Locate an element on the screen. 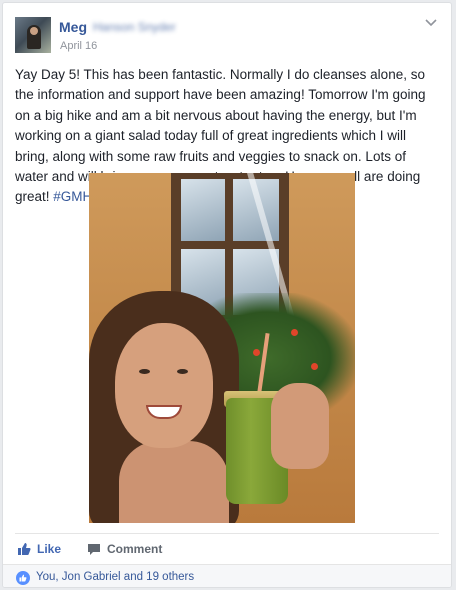 The height and width of the screenshot is (590, 456). photo-face is located at coordinates (164, 385).